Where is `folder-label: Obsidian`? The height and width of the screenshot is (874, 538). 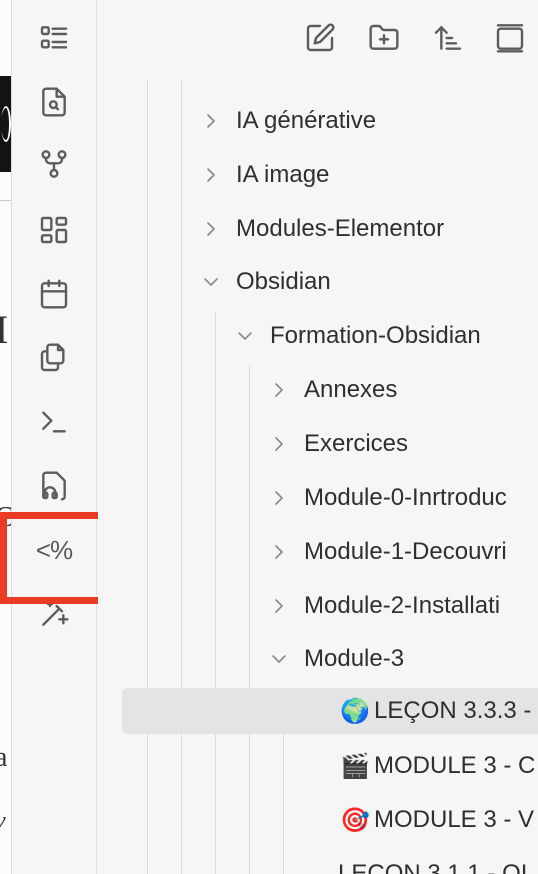 folder-label: Obsidian is located at coordinates (283, 281).